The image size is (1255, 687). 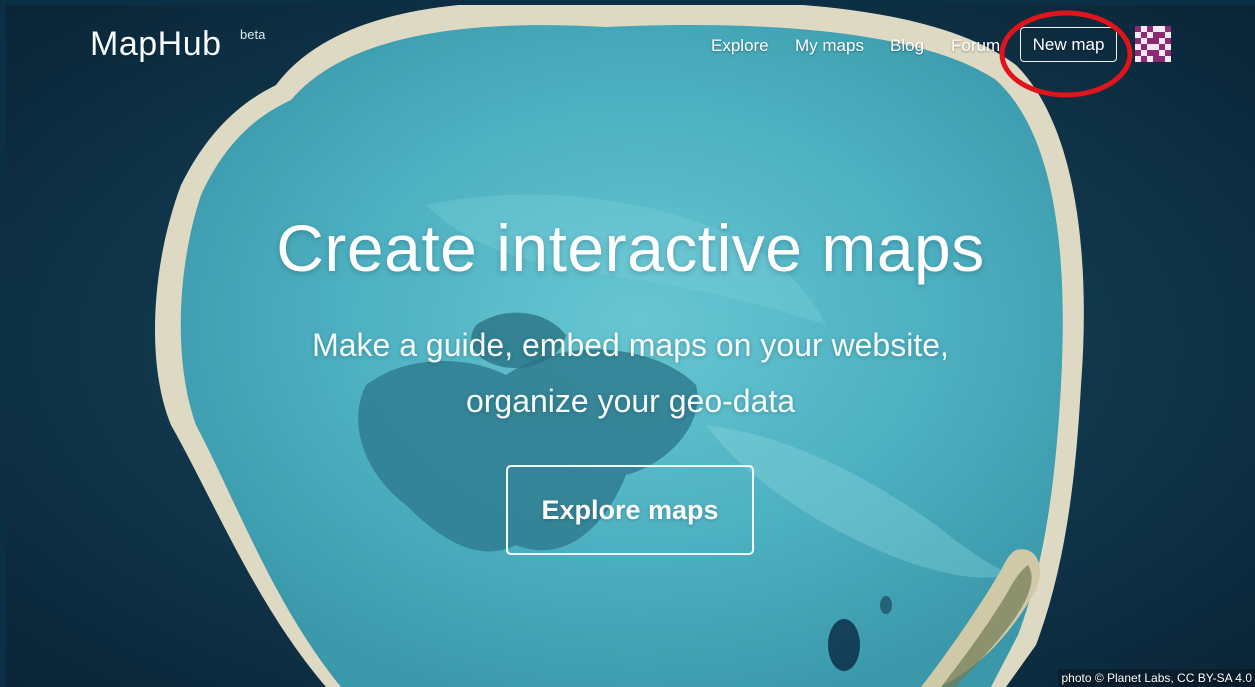 What do you see at coordinates (630, 401) in the screenshot?
I see `hero-subtitle-line-2: organize your geo-data` at bounding box center [630, 401].